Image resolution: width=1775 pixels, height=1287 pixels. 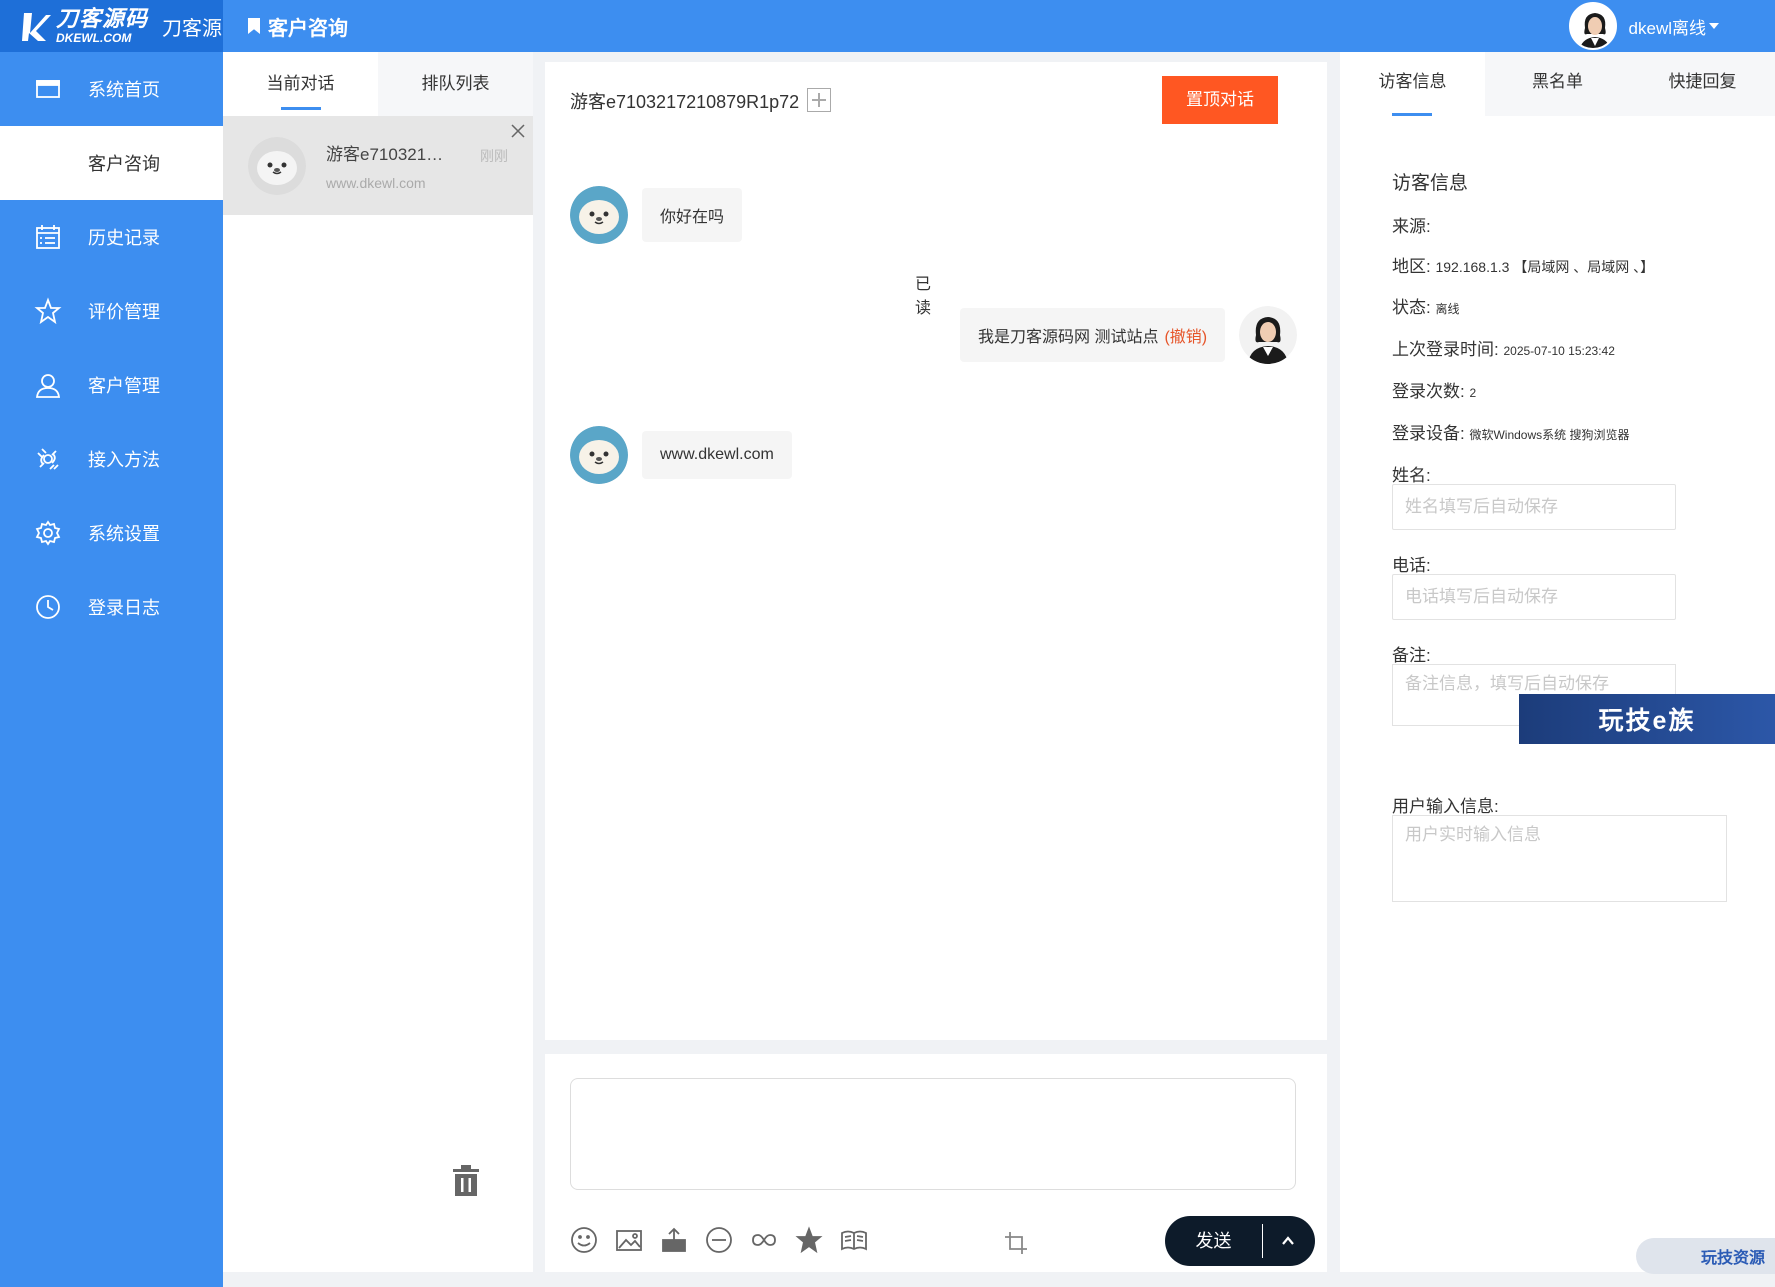 What do you see at coordinates (111, 89) in the screenshot?
I see `sidebar-item-home: 系统首页` at bounding box center [111, 89].